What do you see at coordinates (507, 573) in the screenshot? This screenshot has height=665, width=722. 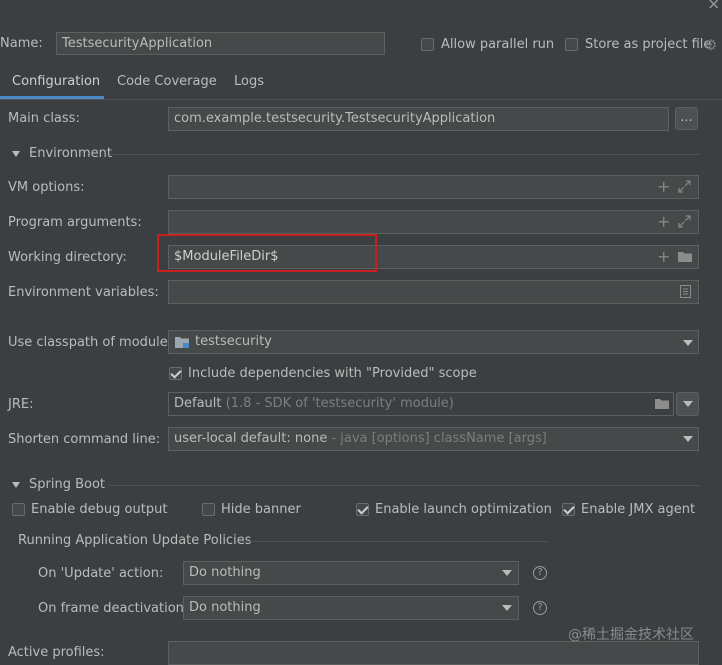 I see `on-update-chevron-down-icon` at bounding box center [507, 573].